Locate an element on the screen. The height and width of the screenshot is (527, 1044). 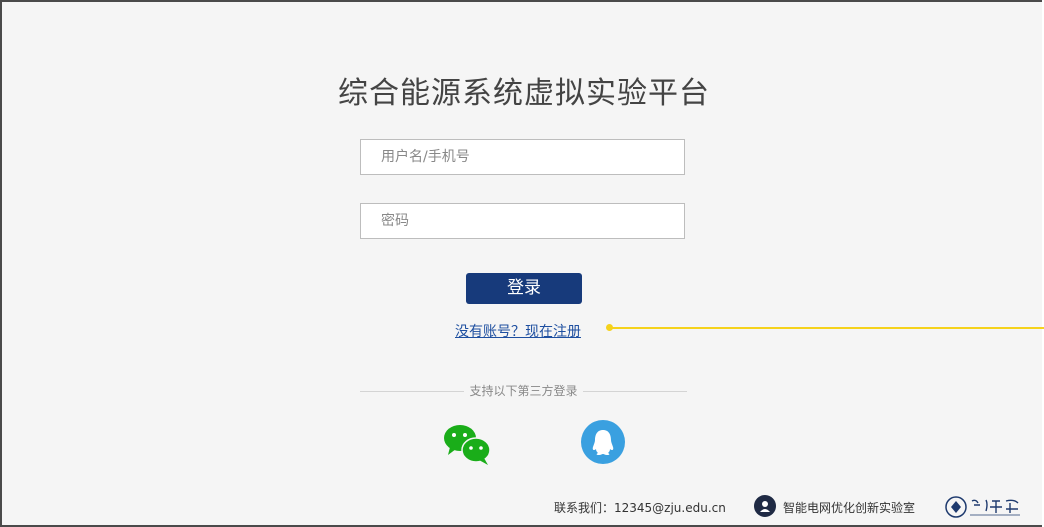
qq-penguin-icon is located at coordinates (603, 442).